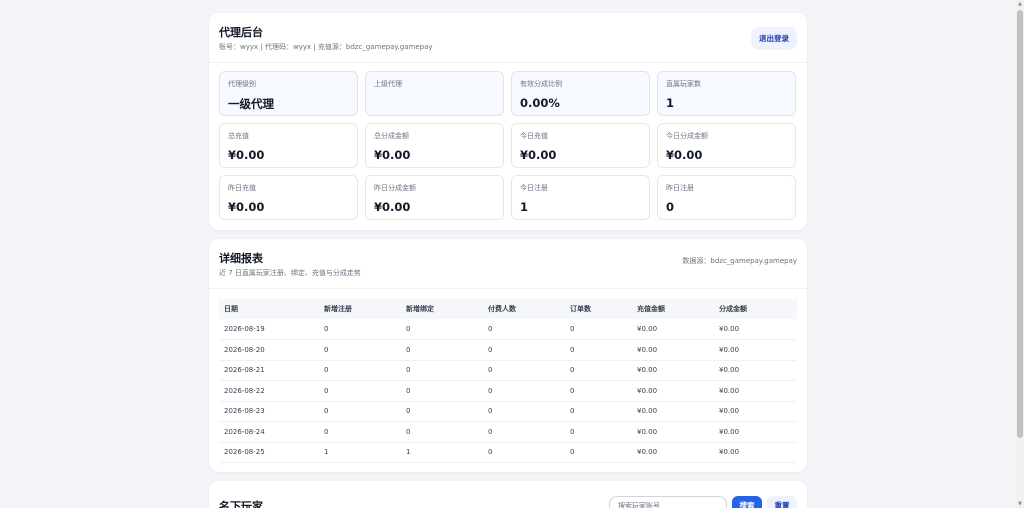 The image size is (1024, 508). I want to click on table-cell: 2026-08-24, so click(269, 432).